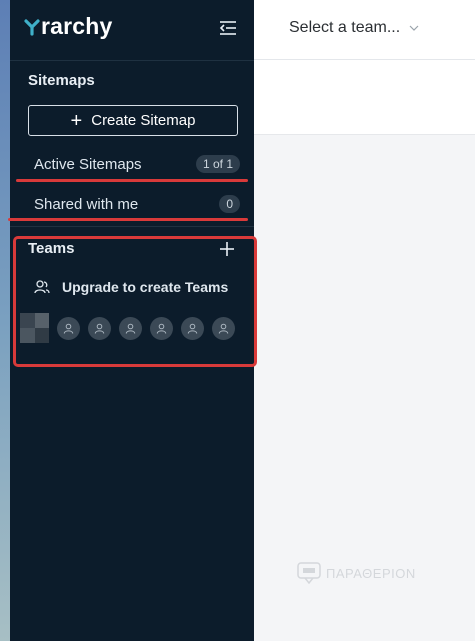 This screenshot has width=475, height=641. Describe the element at coordinates (77, 26) in the screenshot. I see `logo-text: rarchy` at that location.